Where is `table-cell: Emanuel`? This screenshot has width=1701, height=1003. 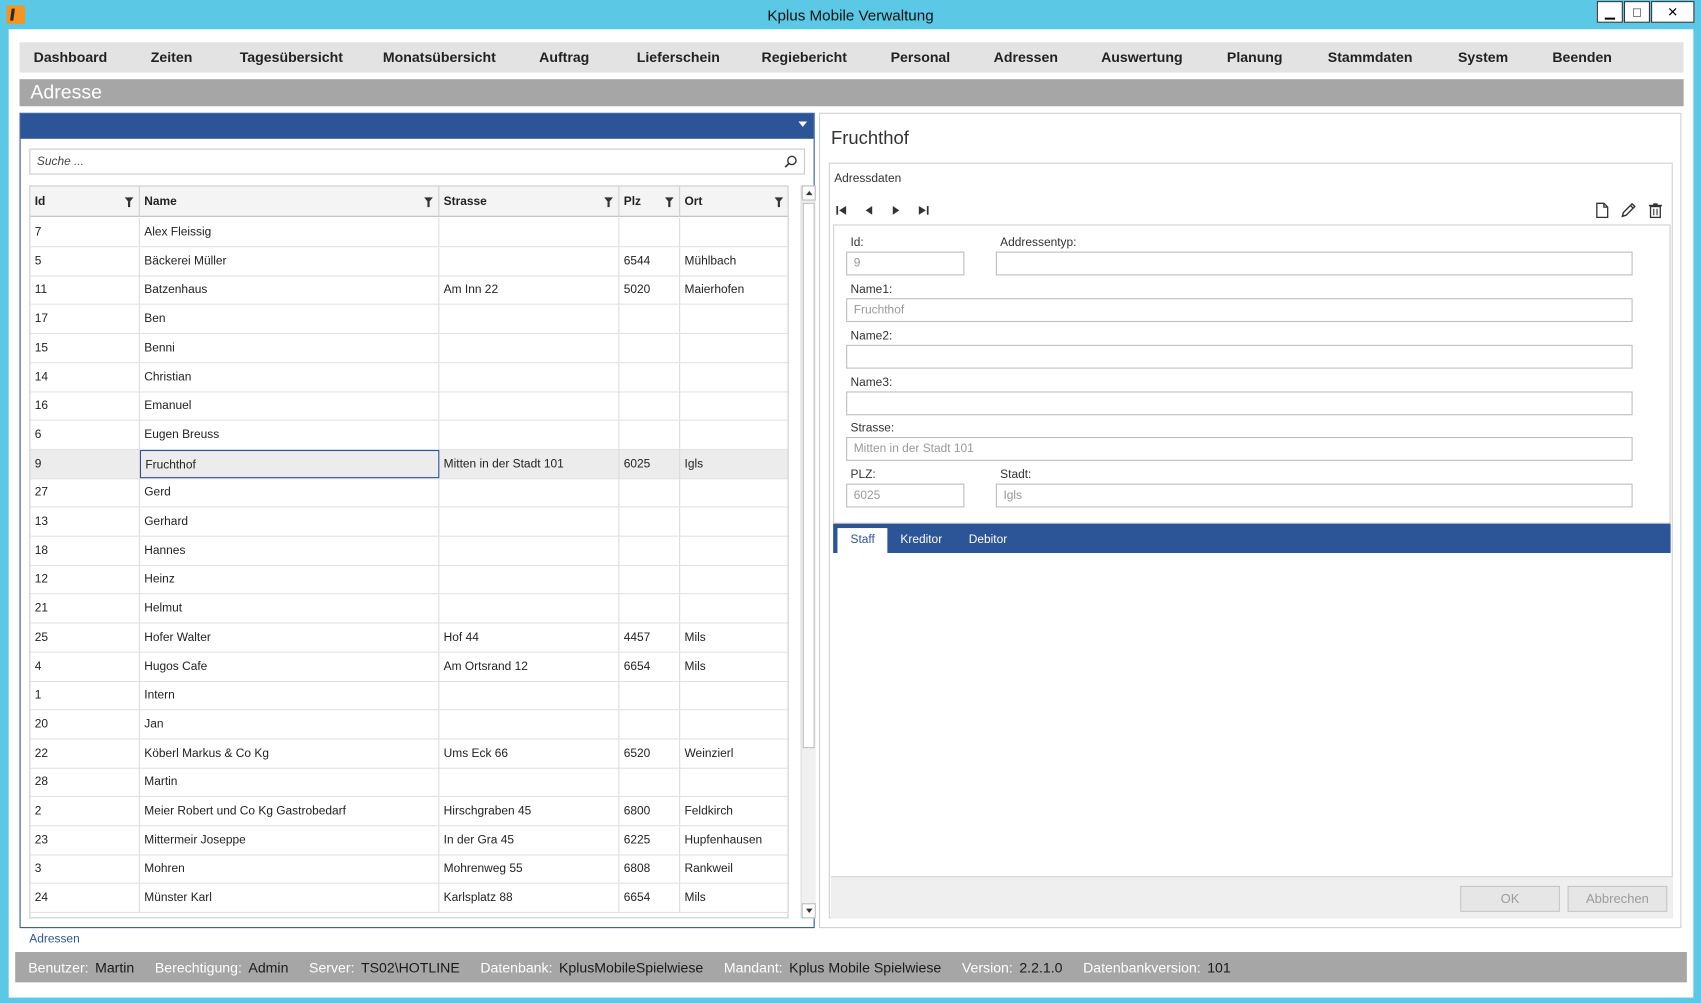
table-cell: Emanuel is located at coordinates (290, 405).